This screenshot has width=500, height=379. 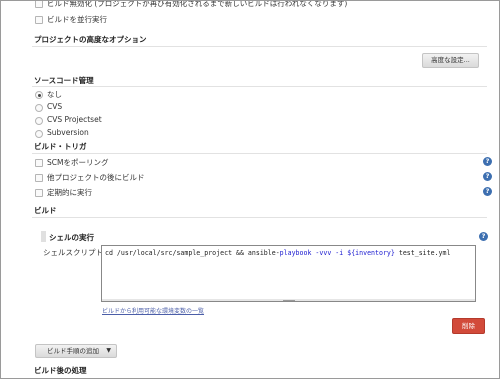 I want to click on command-keyword: ${inventory}, so click(x=371, y=253).